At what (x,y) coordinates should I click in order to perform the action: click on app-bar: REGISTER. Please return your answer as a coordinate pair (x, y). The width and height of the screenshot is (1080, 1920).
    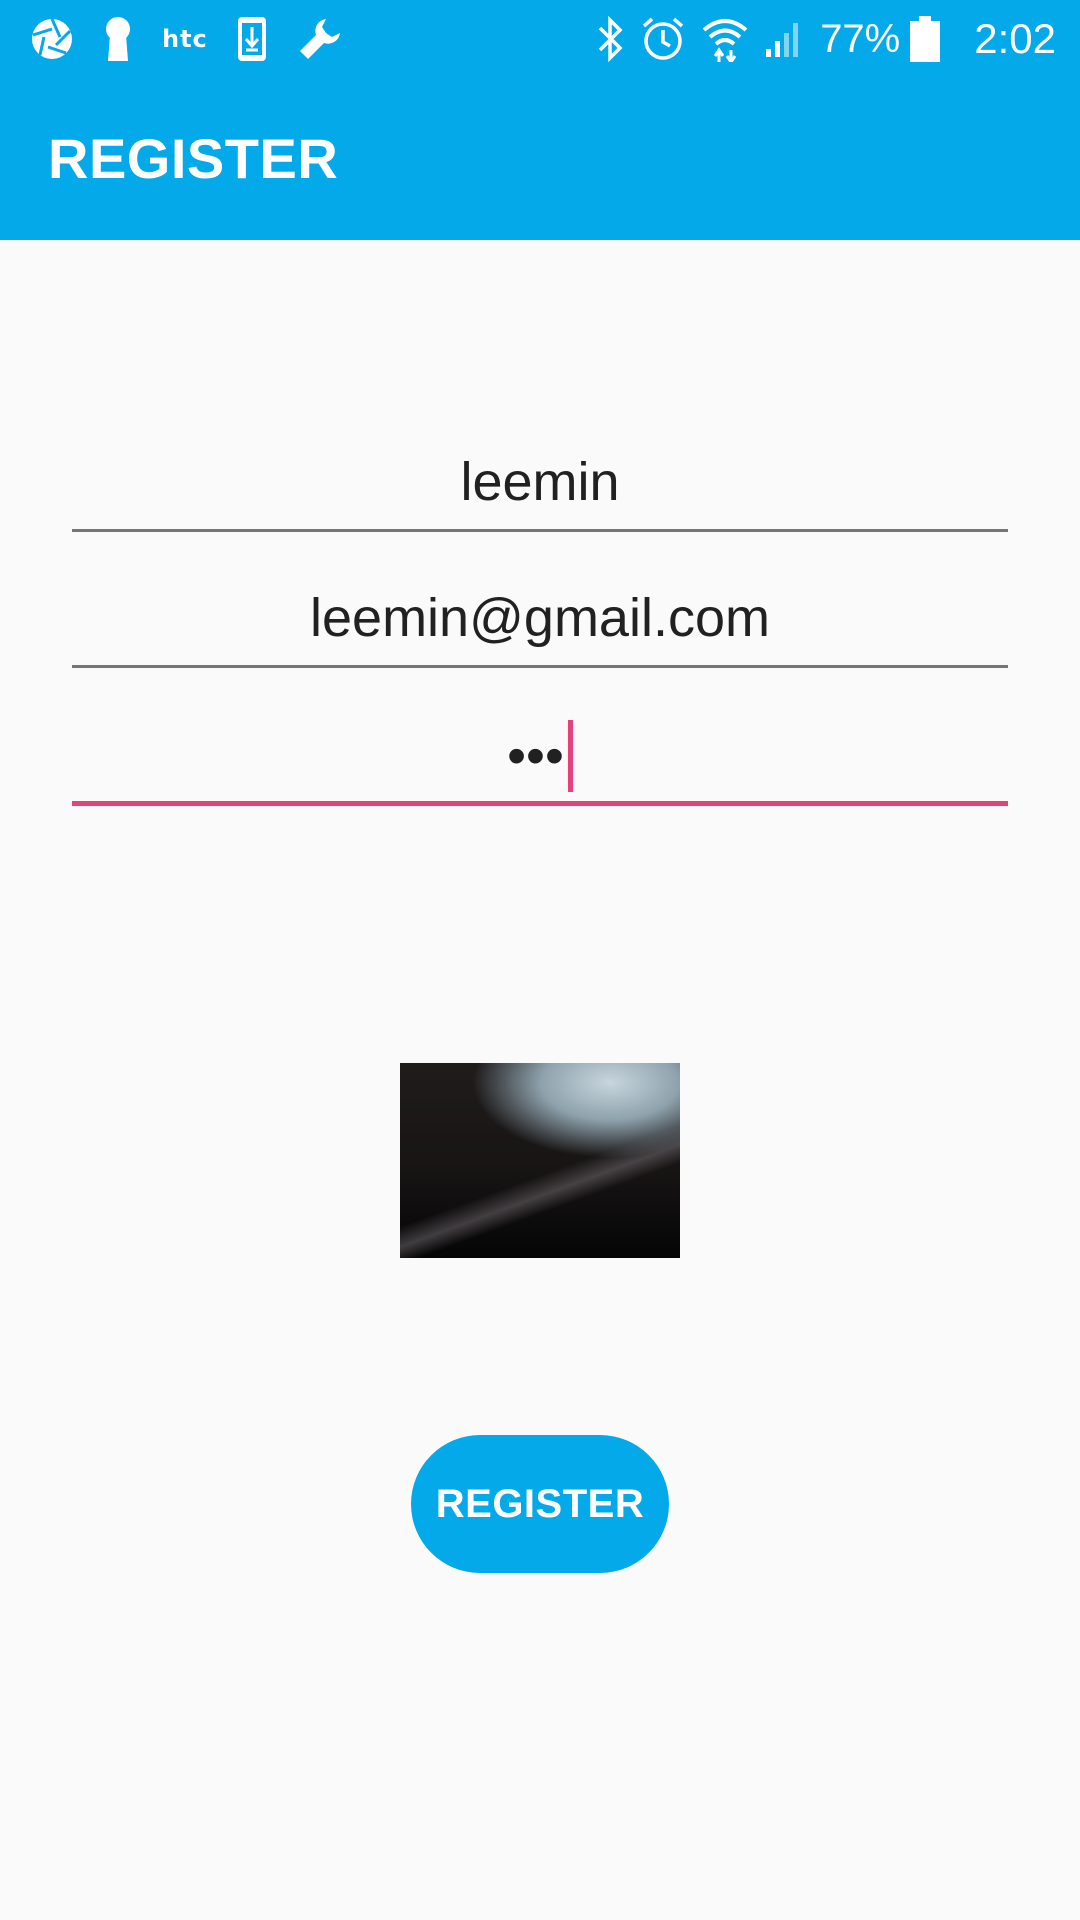
    Looking at the image, I should click on (540, 159).